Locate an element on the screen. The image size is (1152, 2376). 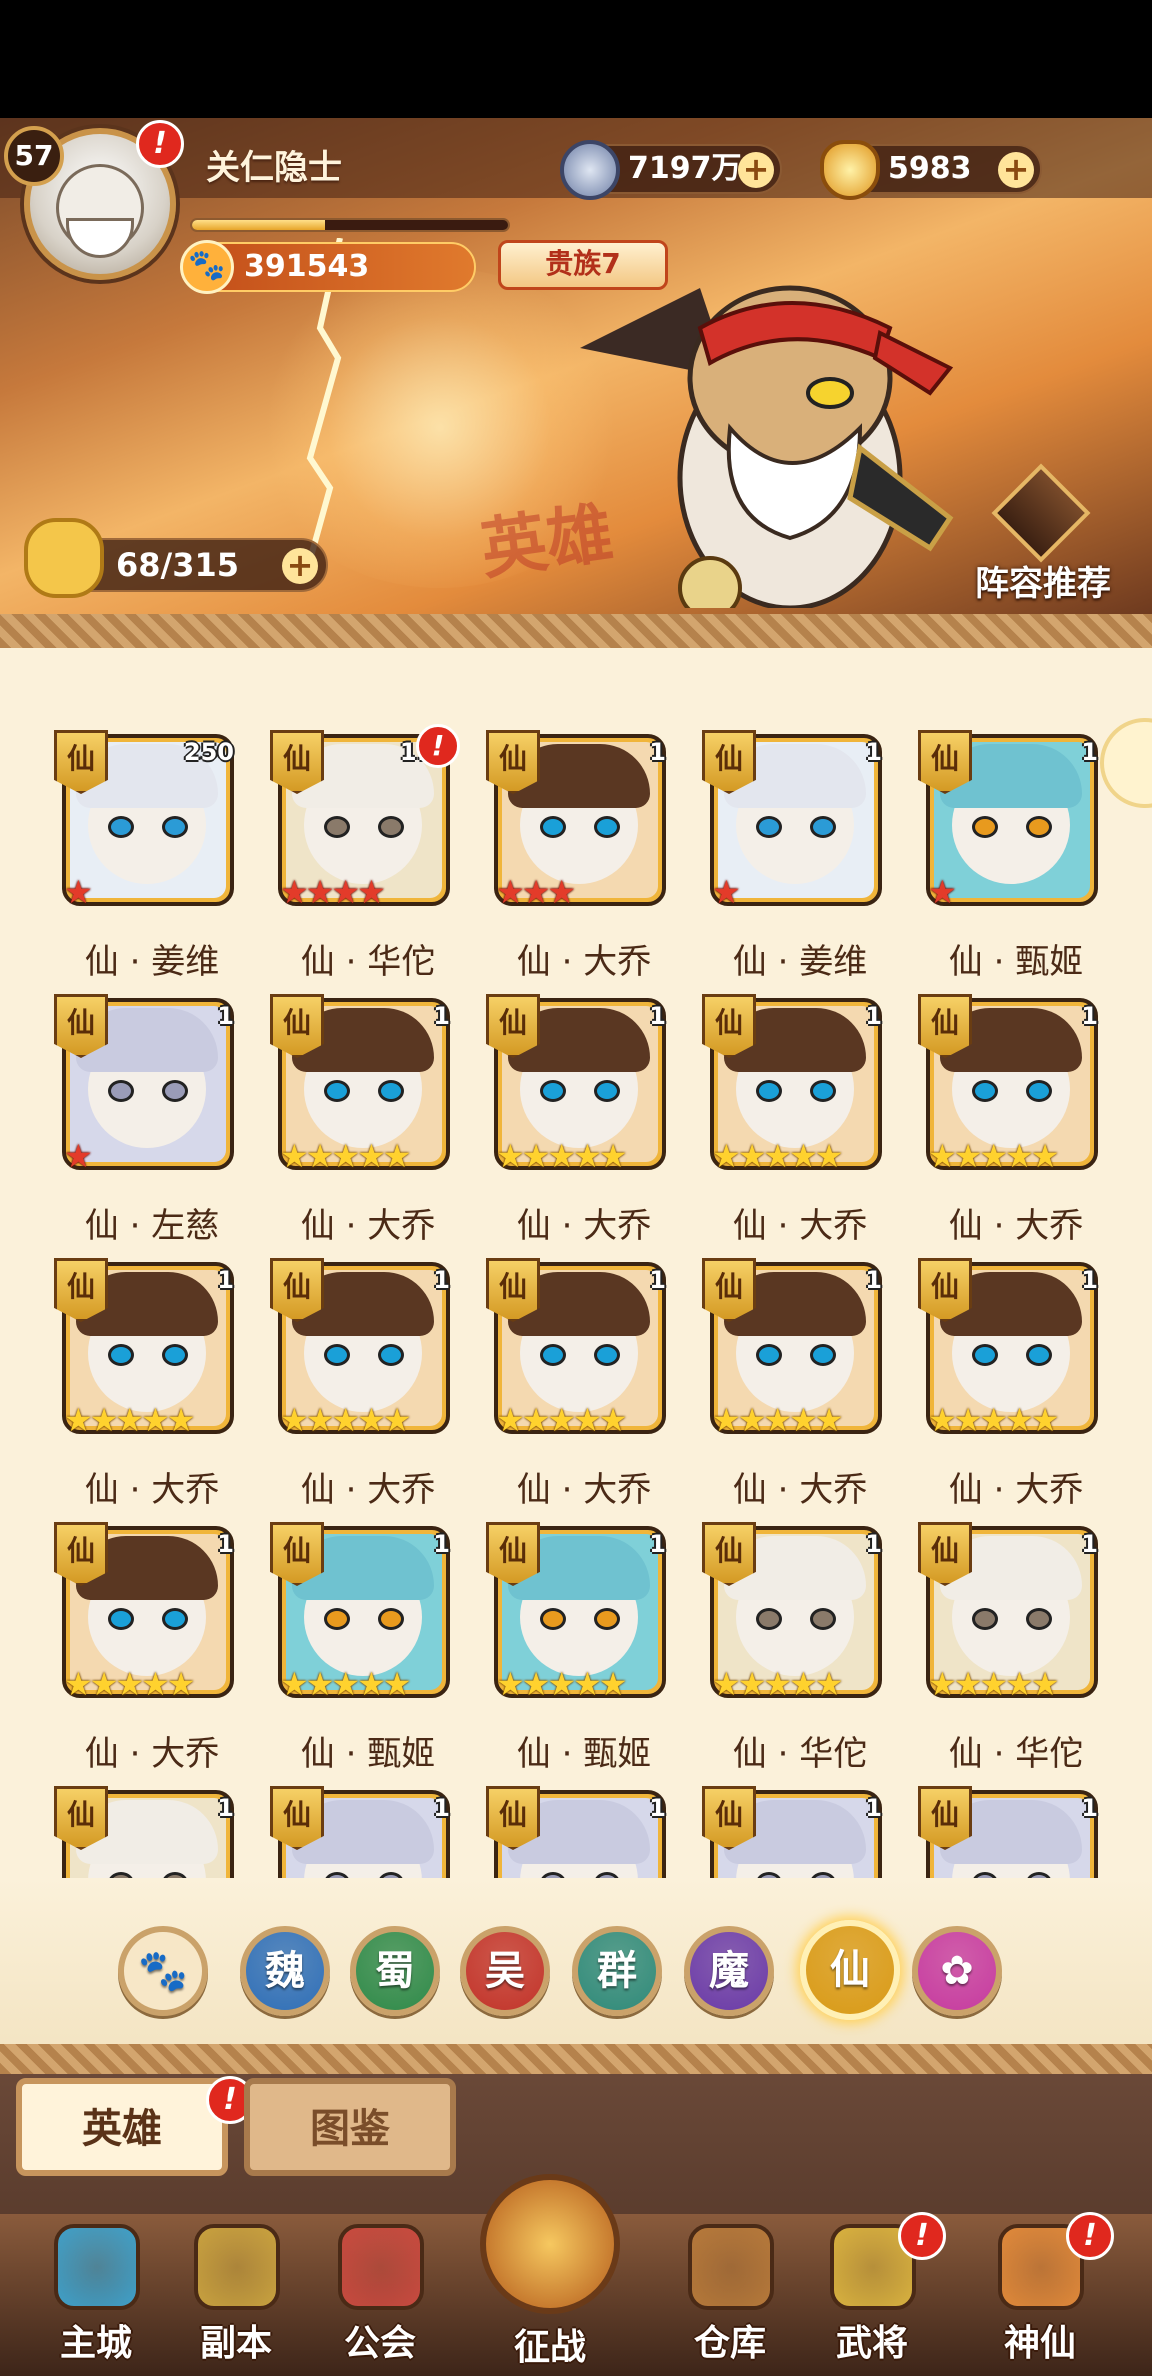
nav-hero-cat: 武将! is located at coordinates (874, 2294).